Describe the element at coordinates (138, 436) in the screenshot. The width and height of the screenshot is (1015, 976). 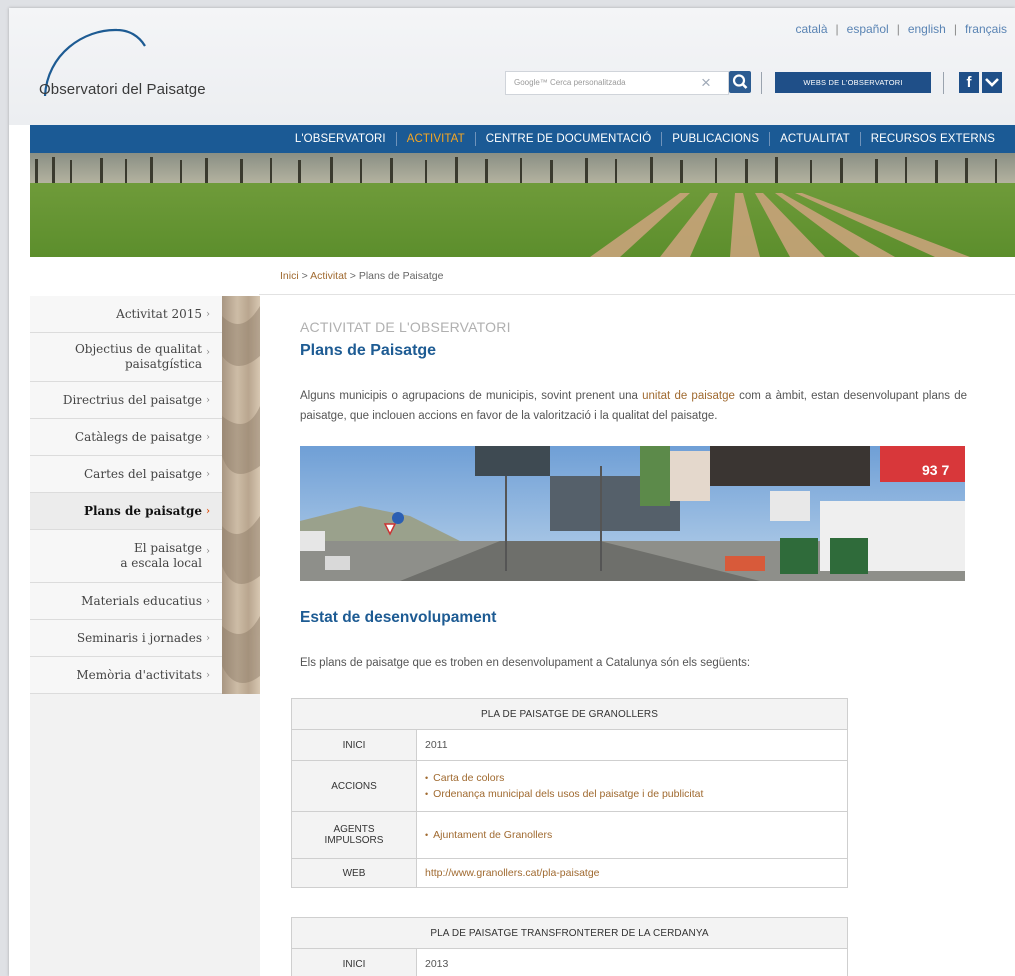
I see `sidebar-item-label: Catàlegs de paisatge` at that location.